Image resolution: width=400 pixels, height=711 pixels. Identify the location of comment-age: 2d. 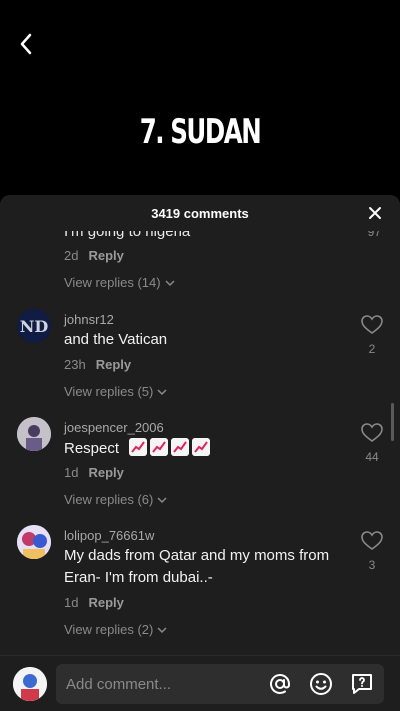
(71, 255).